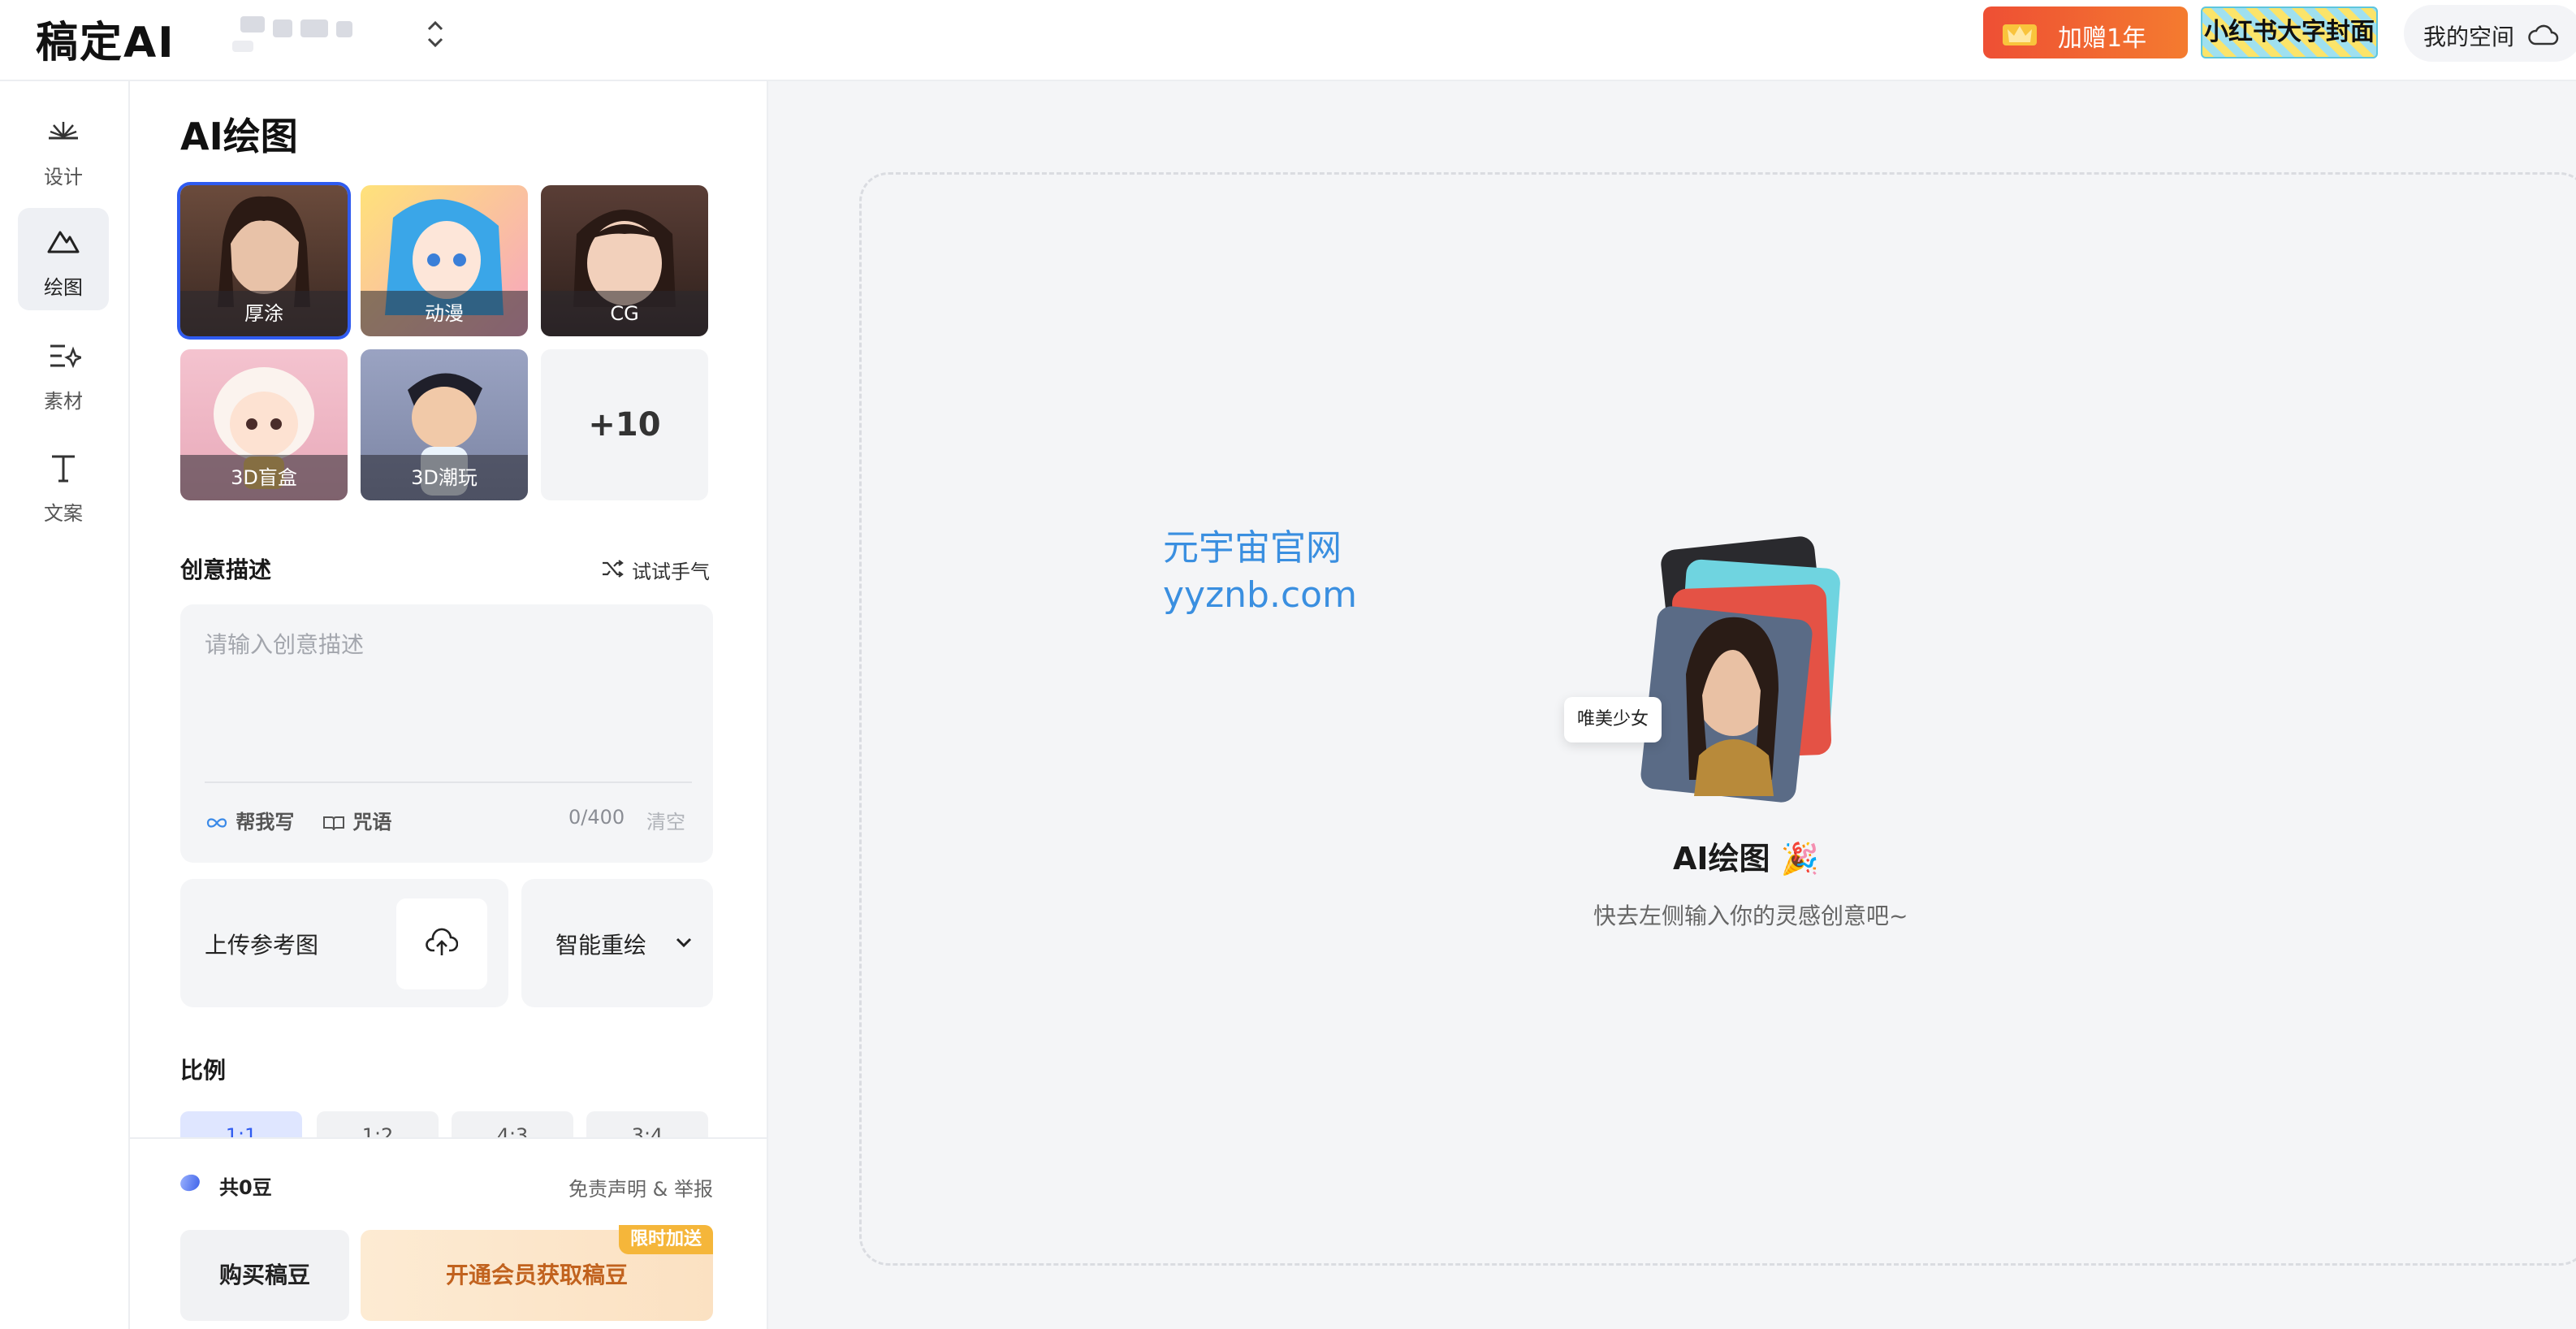 This screenshot has height=1329, width=2576. Describe the element at coordinates (344, 943) in the screenshot. I see `upload-reference-box: 上传参考图` at that location.